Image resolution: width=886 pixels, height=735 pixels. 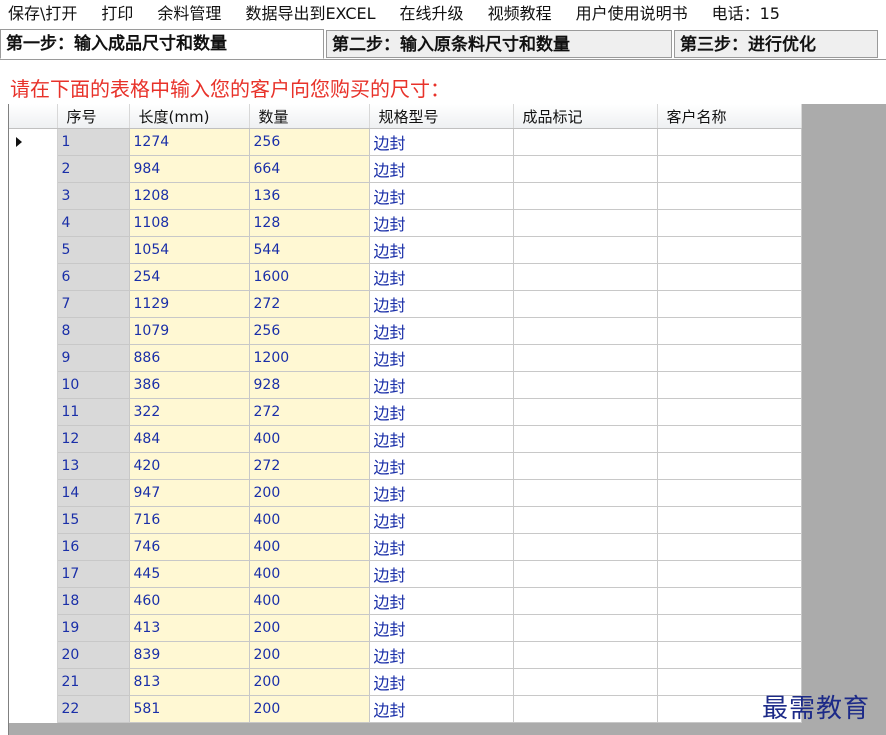 What do you see at coordinates (189, 412) in the screenshot?
I see `cell-length: 322` at bounding box center [189, 412].